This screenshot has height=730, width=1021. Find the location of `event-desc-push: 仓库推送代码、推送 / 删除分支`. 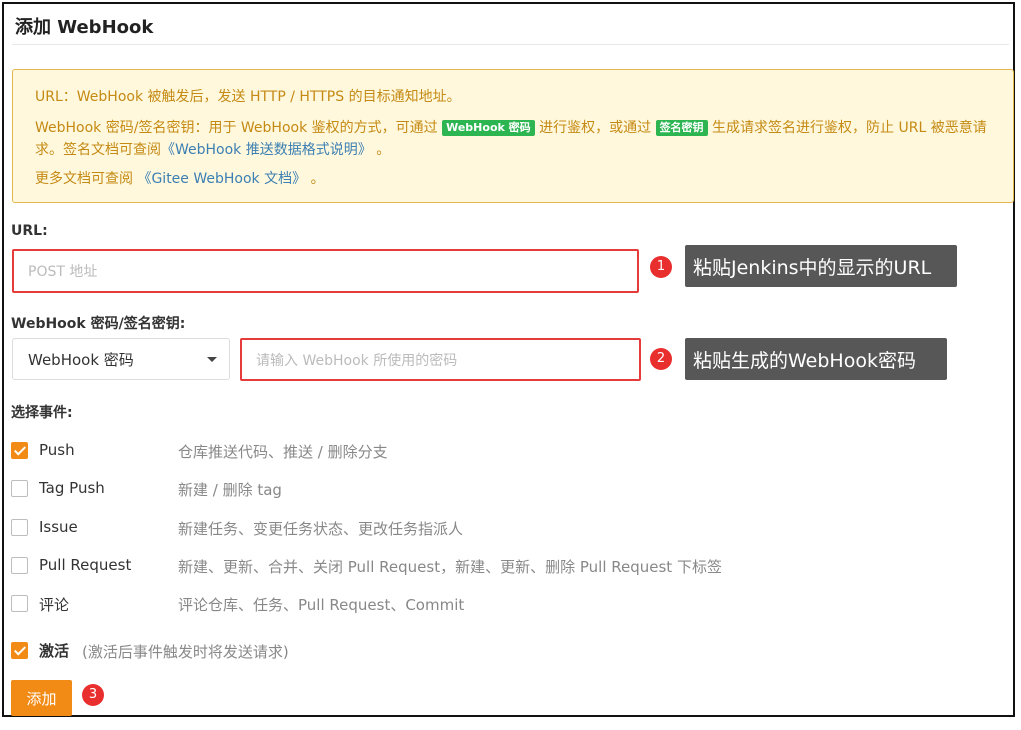

event-desc-push: 仓库推送代码、推送 / 删除分支 is located at coordinates (283, 452).